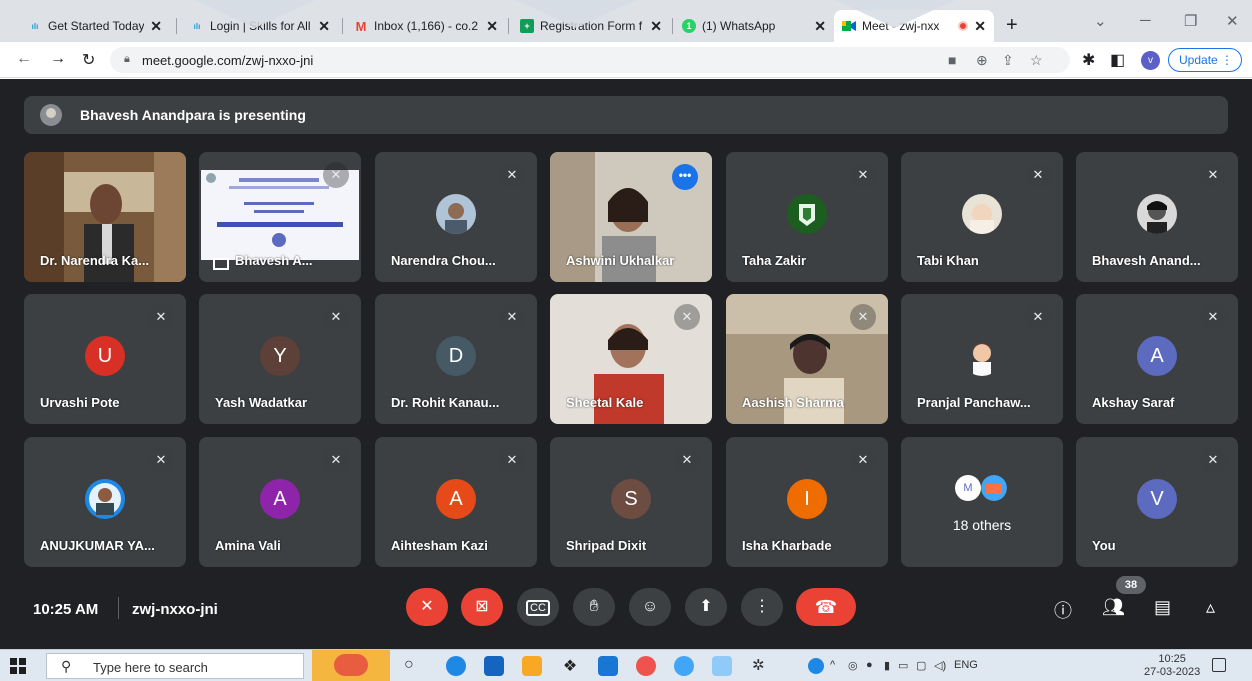 This screenshot has height=681, width=1252. What do you see at coordinates (807, 359) in the screenshot?
I see `participant-tile: ✕ Aashish Sharma` at bounding box center [807, 359].